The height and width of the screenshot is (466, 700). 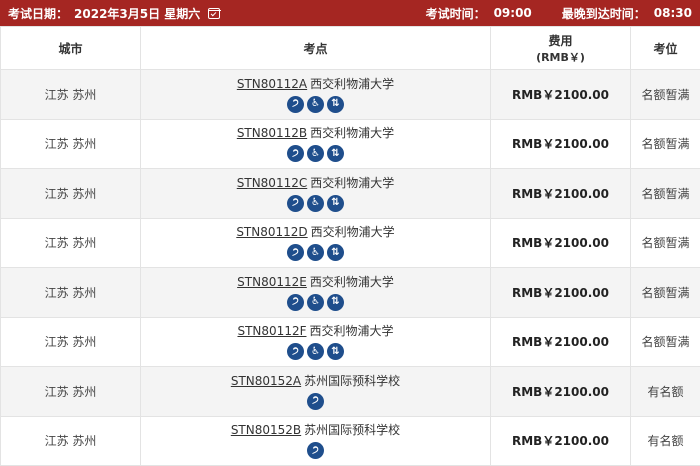 What do you see at coordinates (214, 13) in the screenshot?
I see `calendar-check-icon` at bounding box center [214, 13].